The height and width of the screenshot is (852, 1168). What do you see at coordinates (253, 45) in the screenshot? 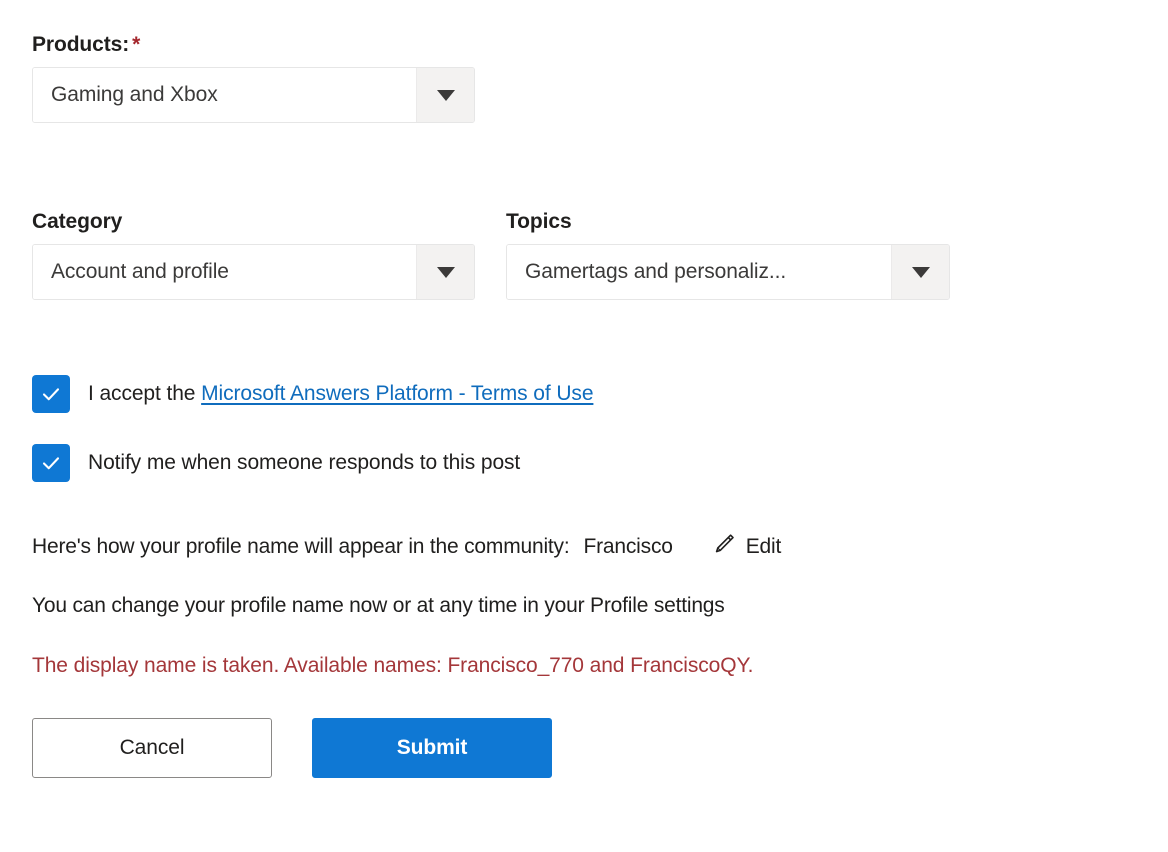
I see `products-label: Products: *` at bounding box center [253, 45].